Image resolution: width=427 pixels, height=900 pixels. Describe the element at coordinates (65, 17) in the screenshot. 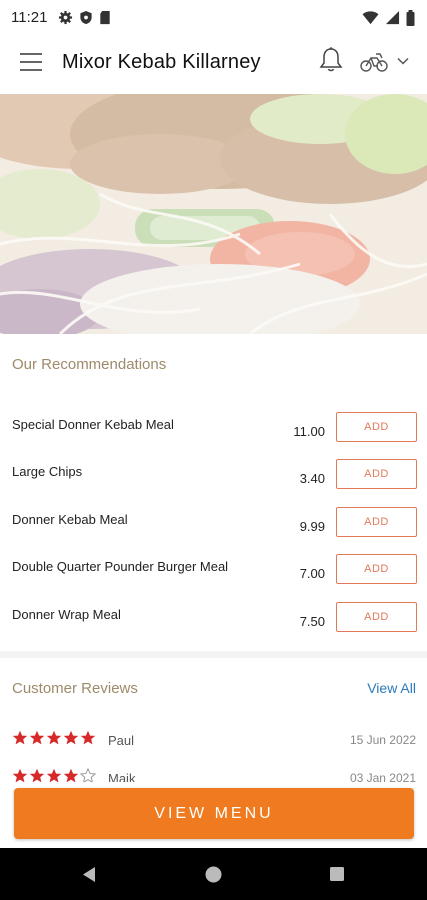

I see `gear-icon` at that location.